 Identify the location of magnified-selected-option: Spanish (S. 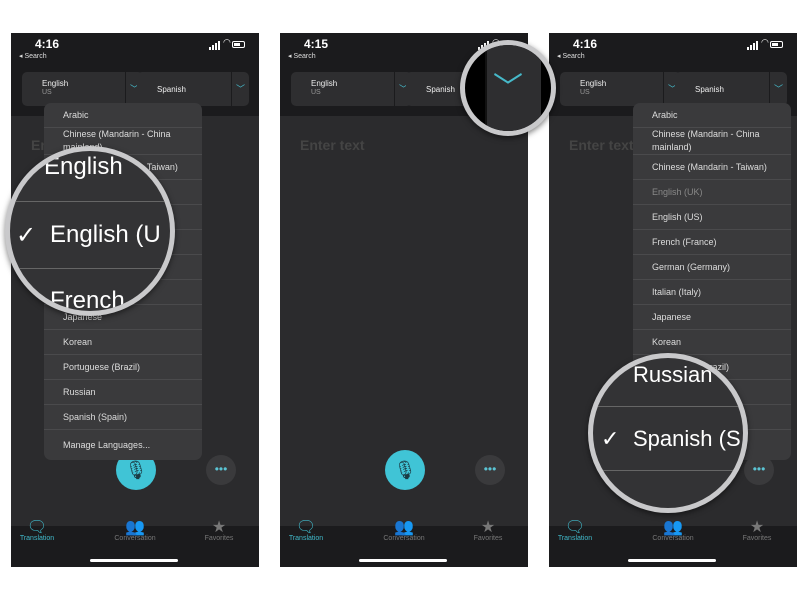
(687, 438).